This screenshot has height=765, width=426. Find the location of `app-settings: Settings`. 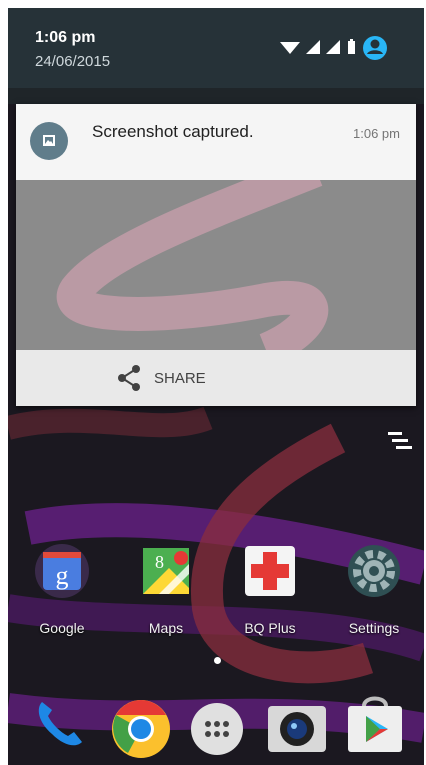

app-settings: Settings is located at coordinates (374, 594).